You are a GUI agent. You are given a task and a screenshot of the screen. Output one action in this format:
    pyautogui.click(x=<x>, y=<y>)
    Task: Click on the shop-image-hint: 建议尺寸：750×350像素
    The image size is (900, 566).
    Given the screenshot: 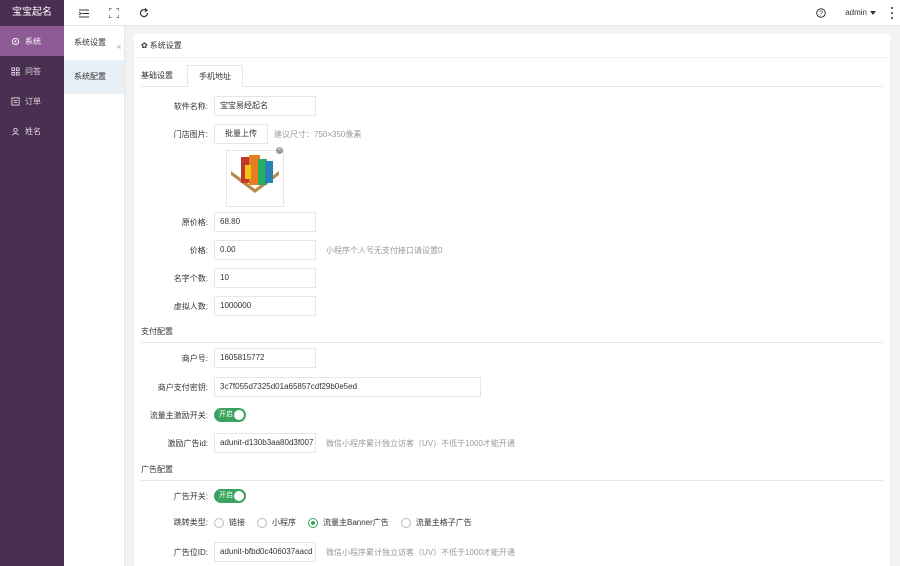 What is the action you would take?
    pyautogui.click(x=318, y=134)
    